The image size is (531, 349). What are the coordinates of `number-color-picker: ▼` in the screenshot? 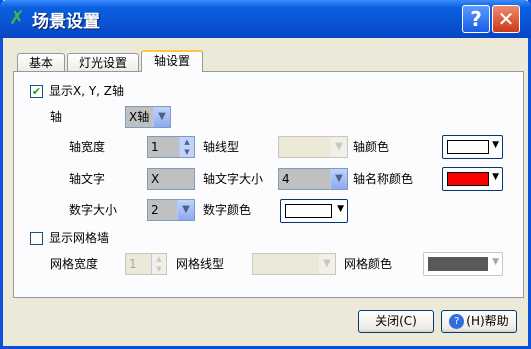 It's located at (314, 211).